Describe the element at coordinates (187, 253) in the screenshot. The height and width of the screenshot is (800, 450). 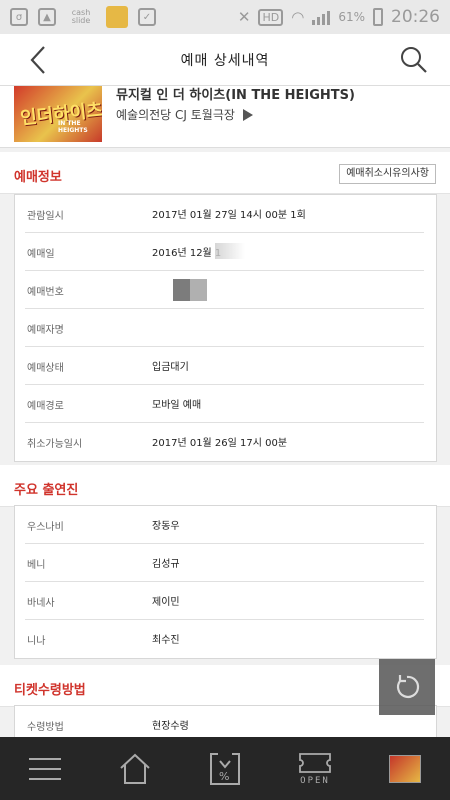
I see `row-value: 2016년 12월 1` at that location.